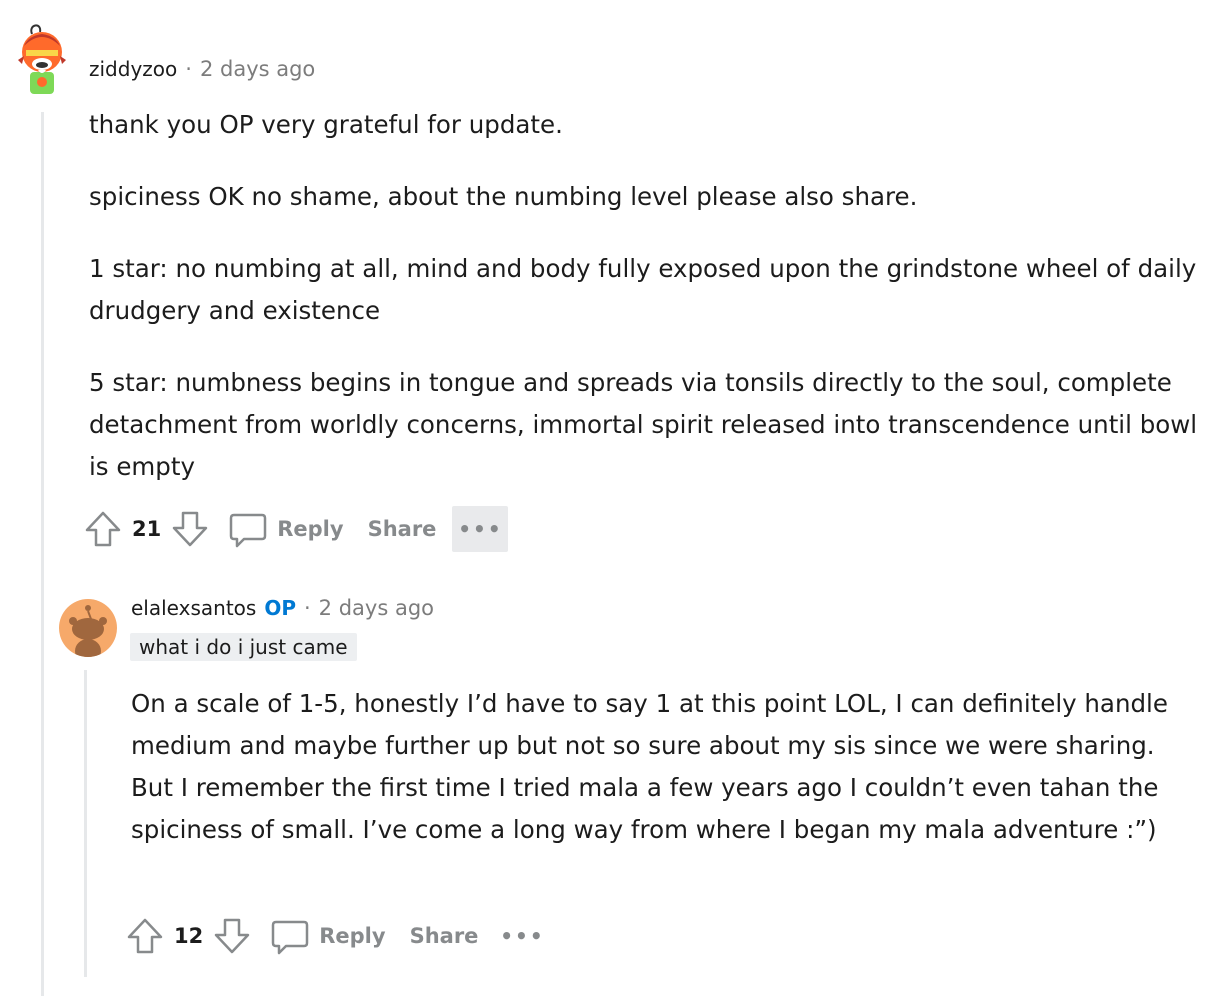 The image size is (1232, 996). Describe the element at coordinates (326, 124) in the screenshot. I see `comment-paragraph: thank you OP very grateful for update.` at that location.